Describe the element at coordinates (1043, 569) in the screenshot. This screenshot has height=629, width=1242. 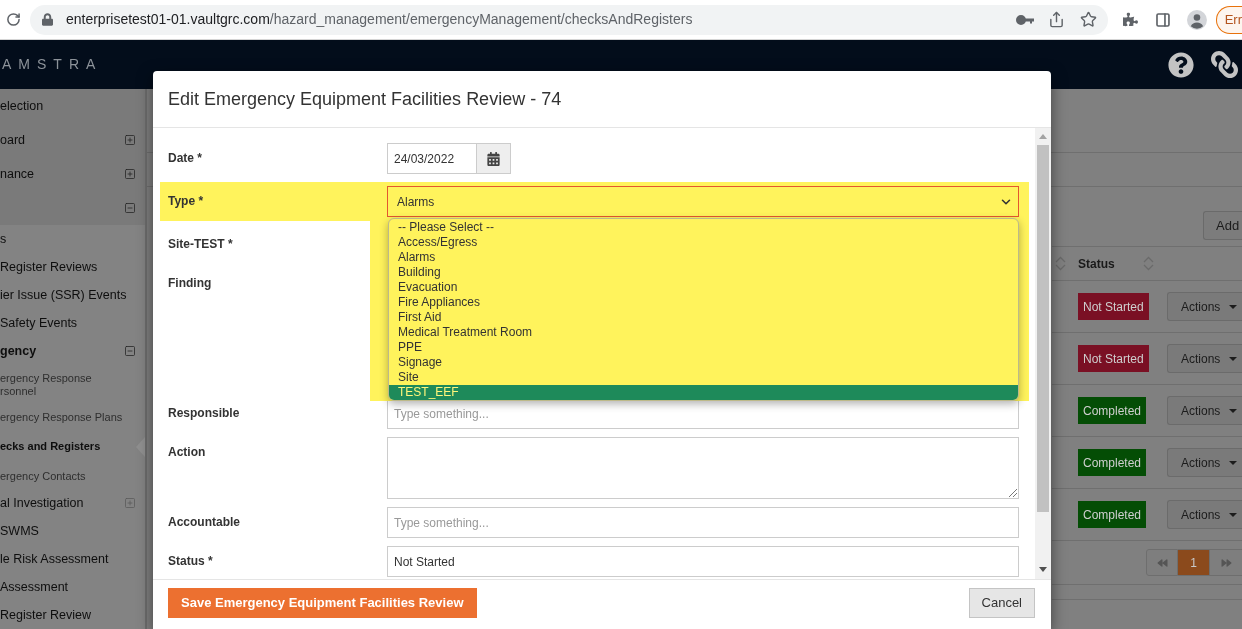
I see `down-arrow-icon` at that location.